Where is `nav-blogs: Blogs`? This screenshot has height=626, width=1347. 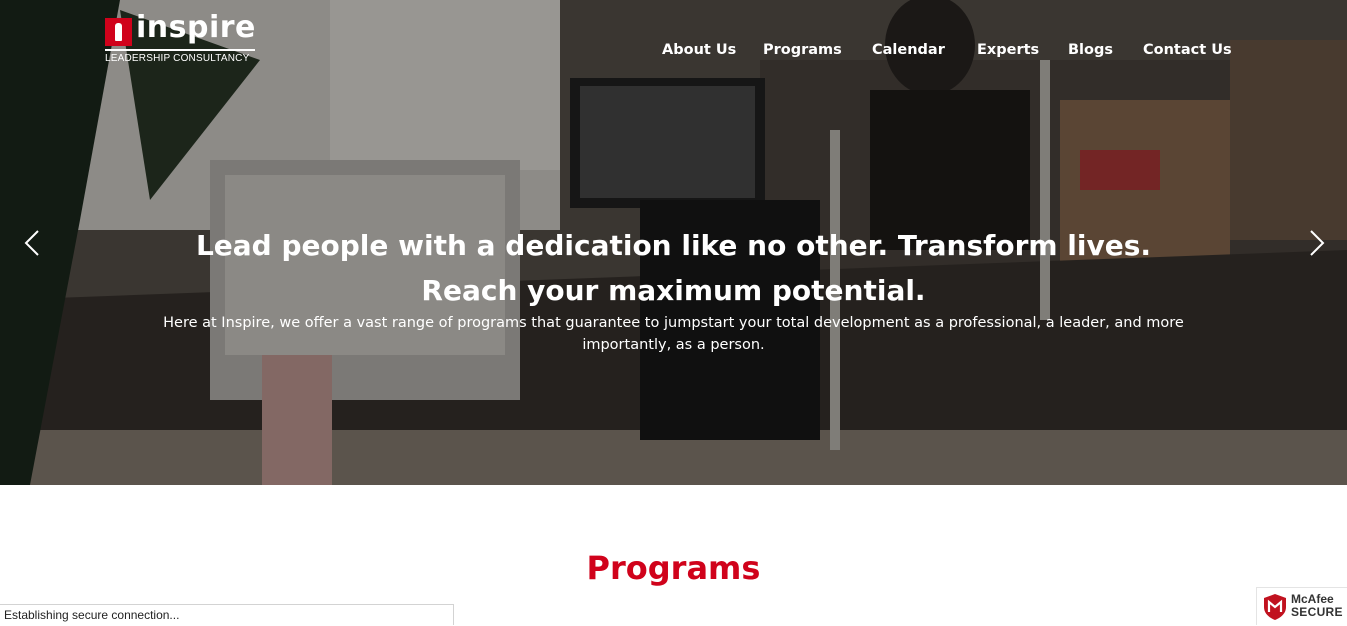 nav-blogs: Blogs is located at coordinates (1090, 50).